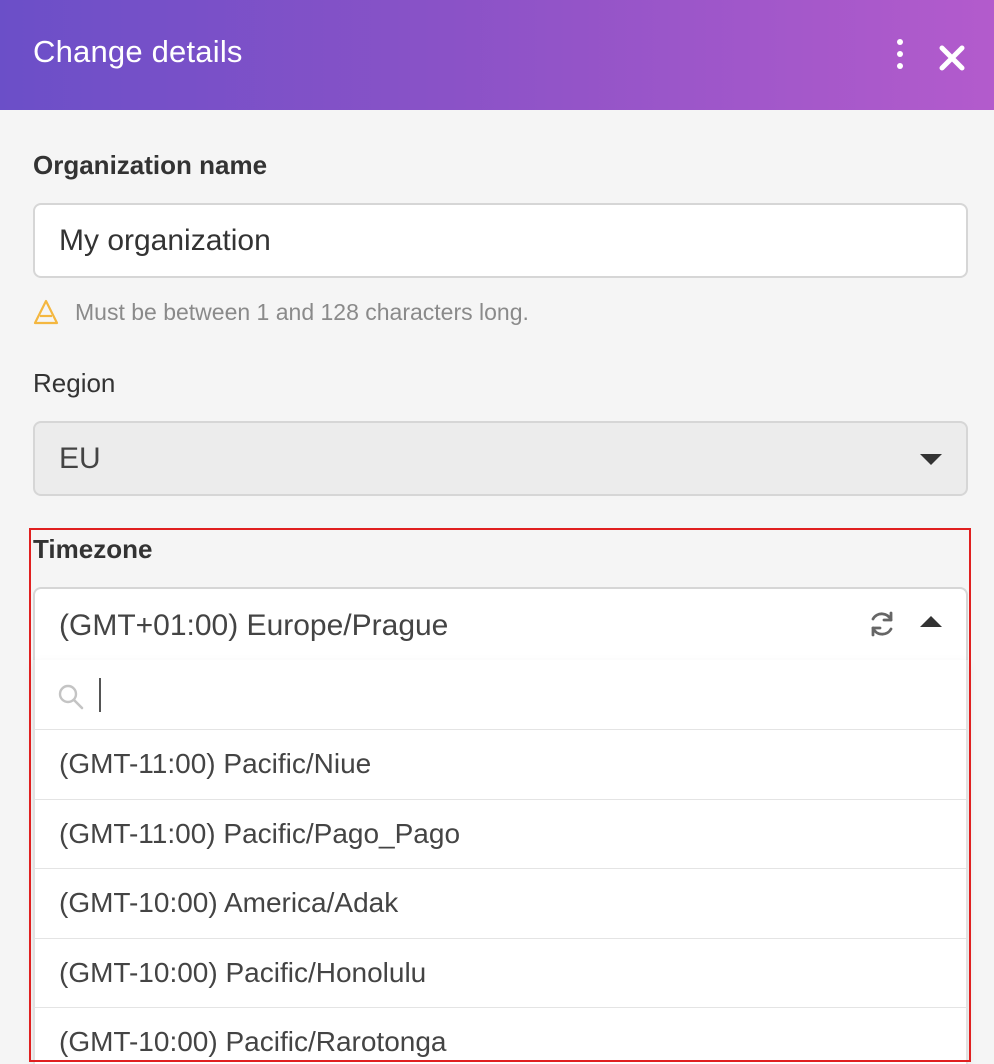 The image size is (994, 1064). What do you see at coordinates (500, 240) in the screenshot?
I see `organization-name-input: My organization` at bounding box center [500, 240].